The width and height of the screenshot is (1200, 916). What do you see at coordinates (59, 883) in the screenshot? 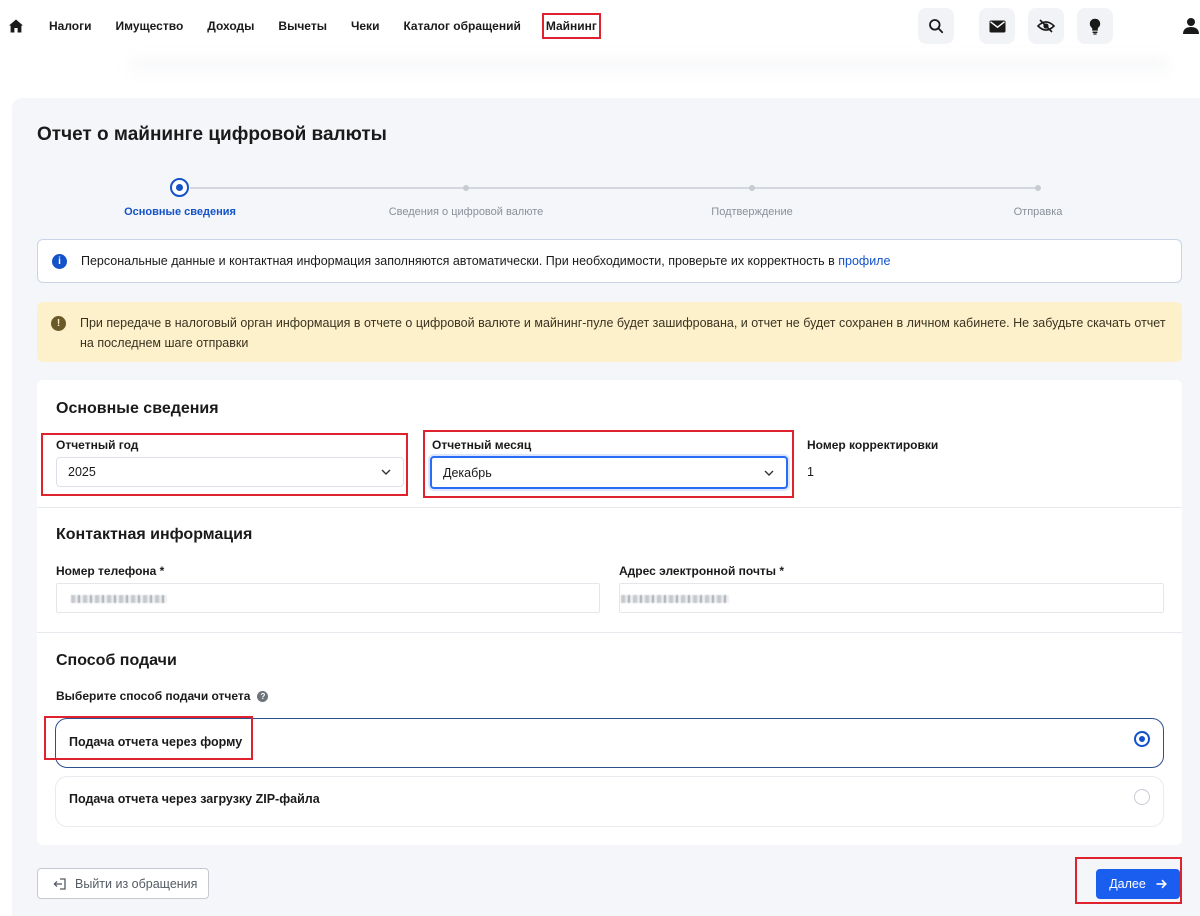
I see `exit-icon` at bounding box center [59, 883].